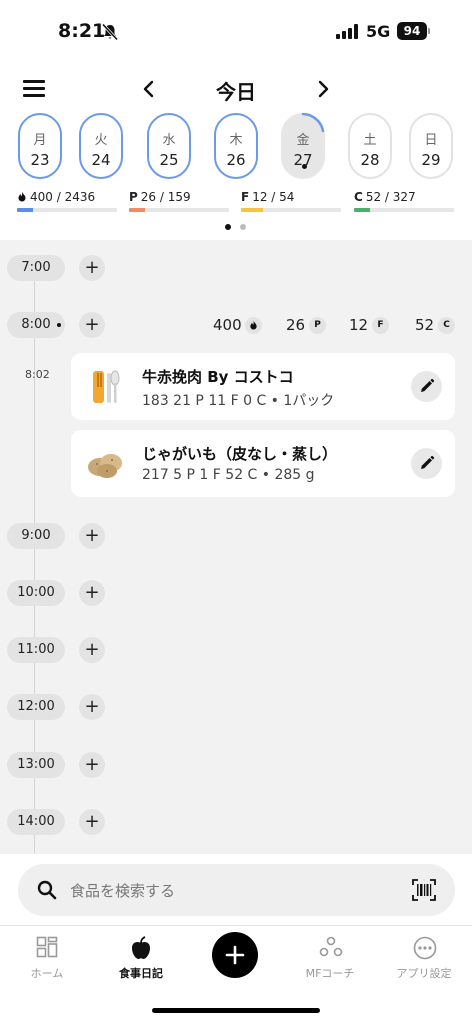 This screenshot has width=472, height=1024. What do you see at coordinates (446, 325) in the screenshot?
I see `carbs-badge: C` at bounding box center [446, 325].